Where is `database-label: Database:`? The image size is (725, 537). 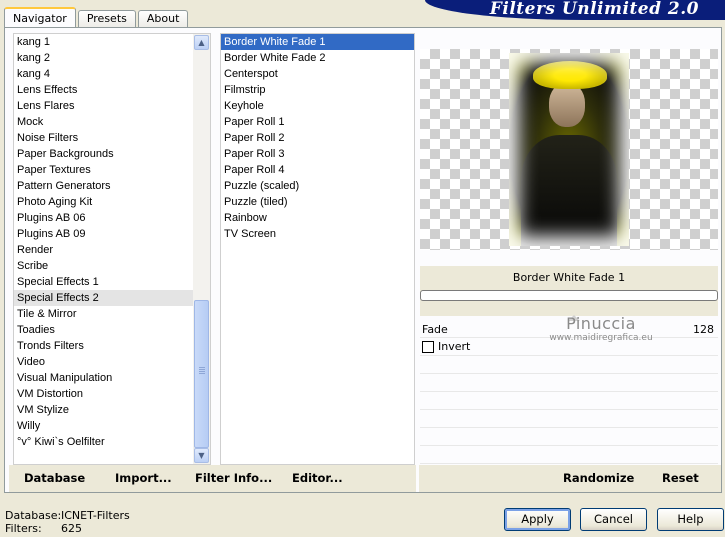
database-label: Database: is located at coordinates (33, 515).